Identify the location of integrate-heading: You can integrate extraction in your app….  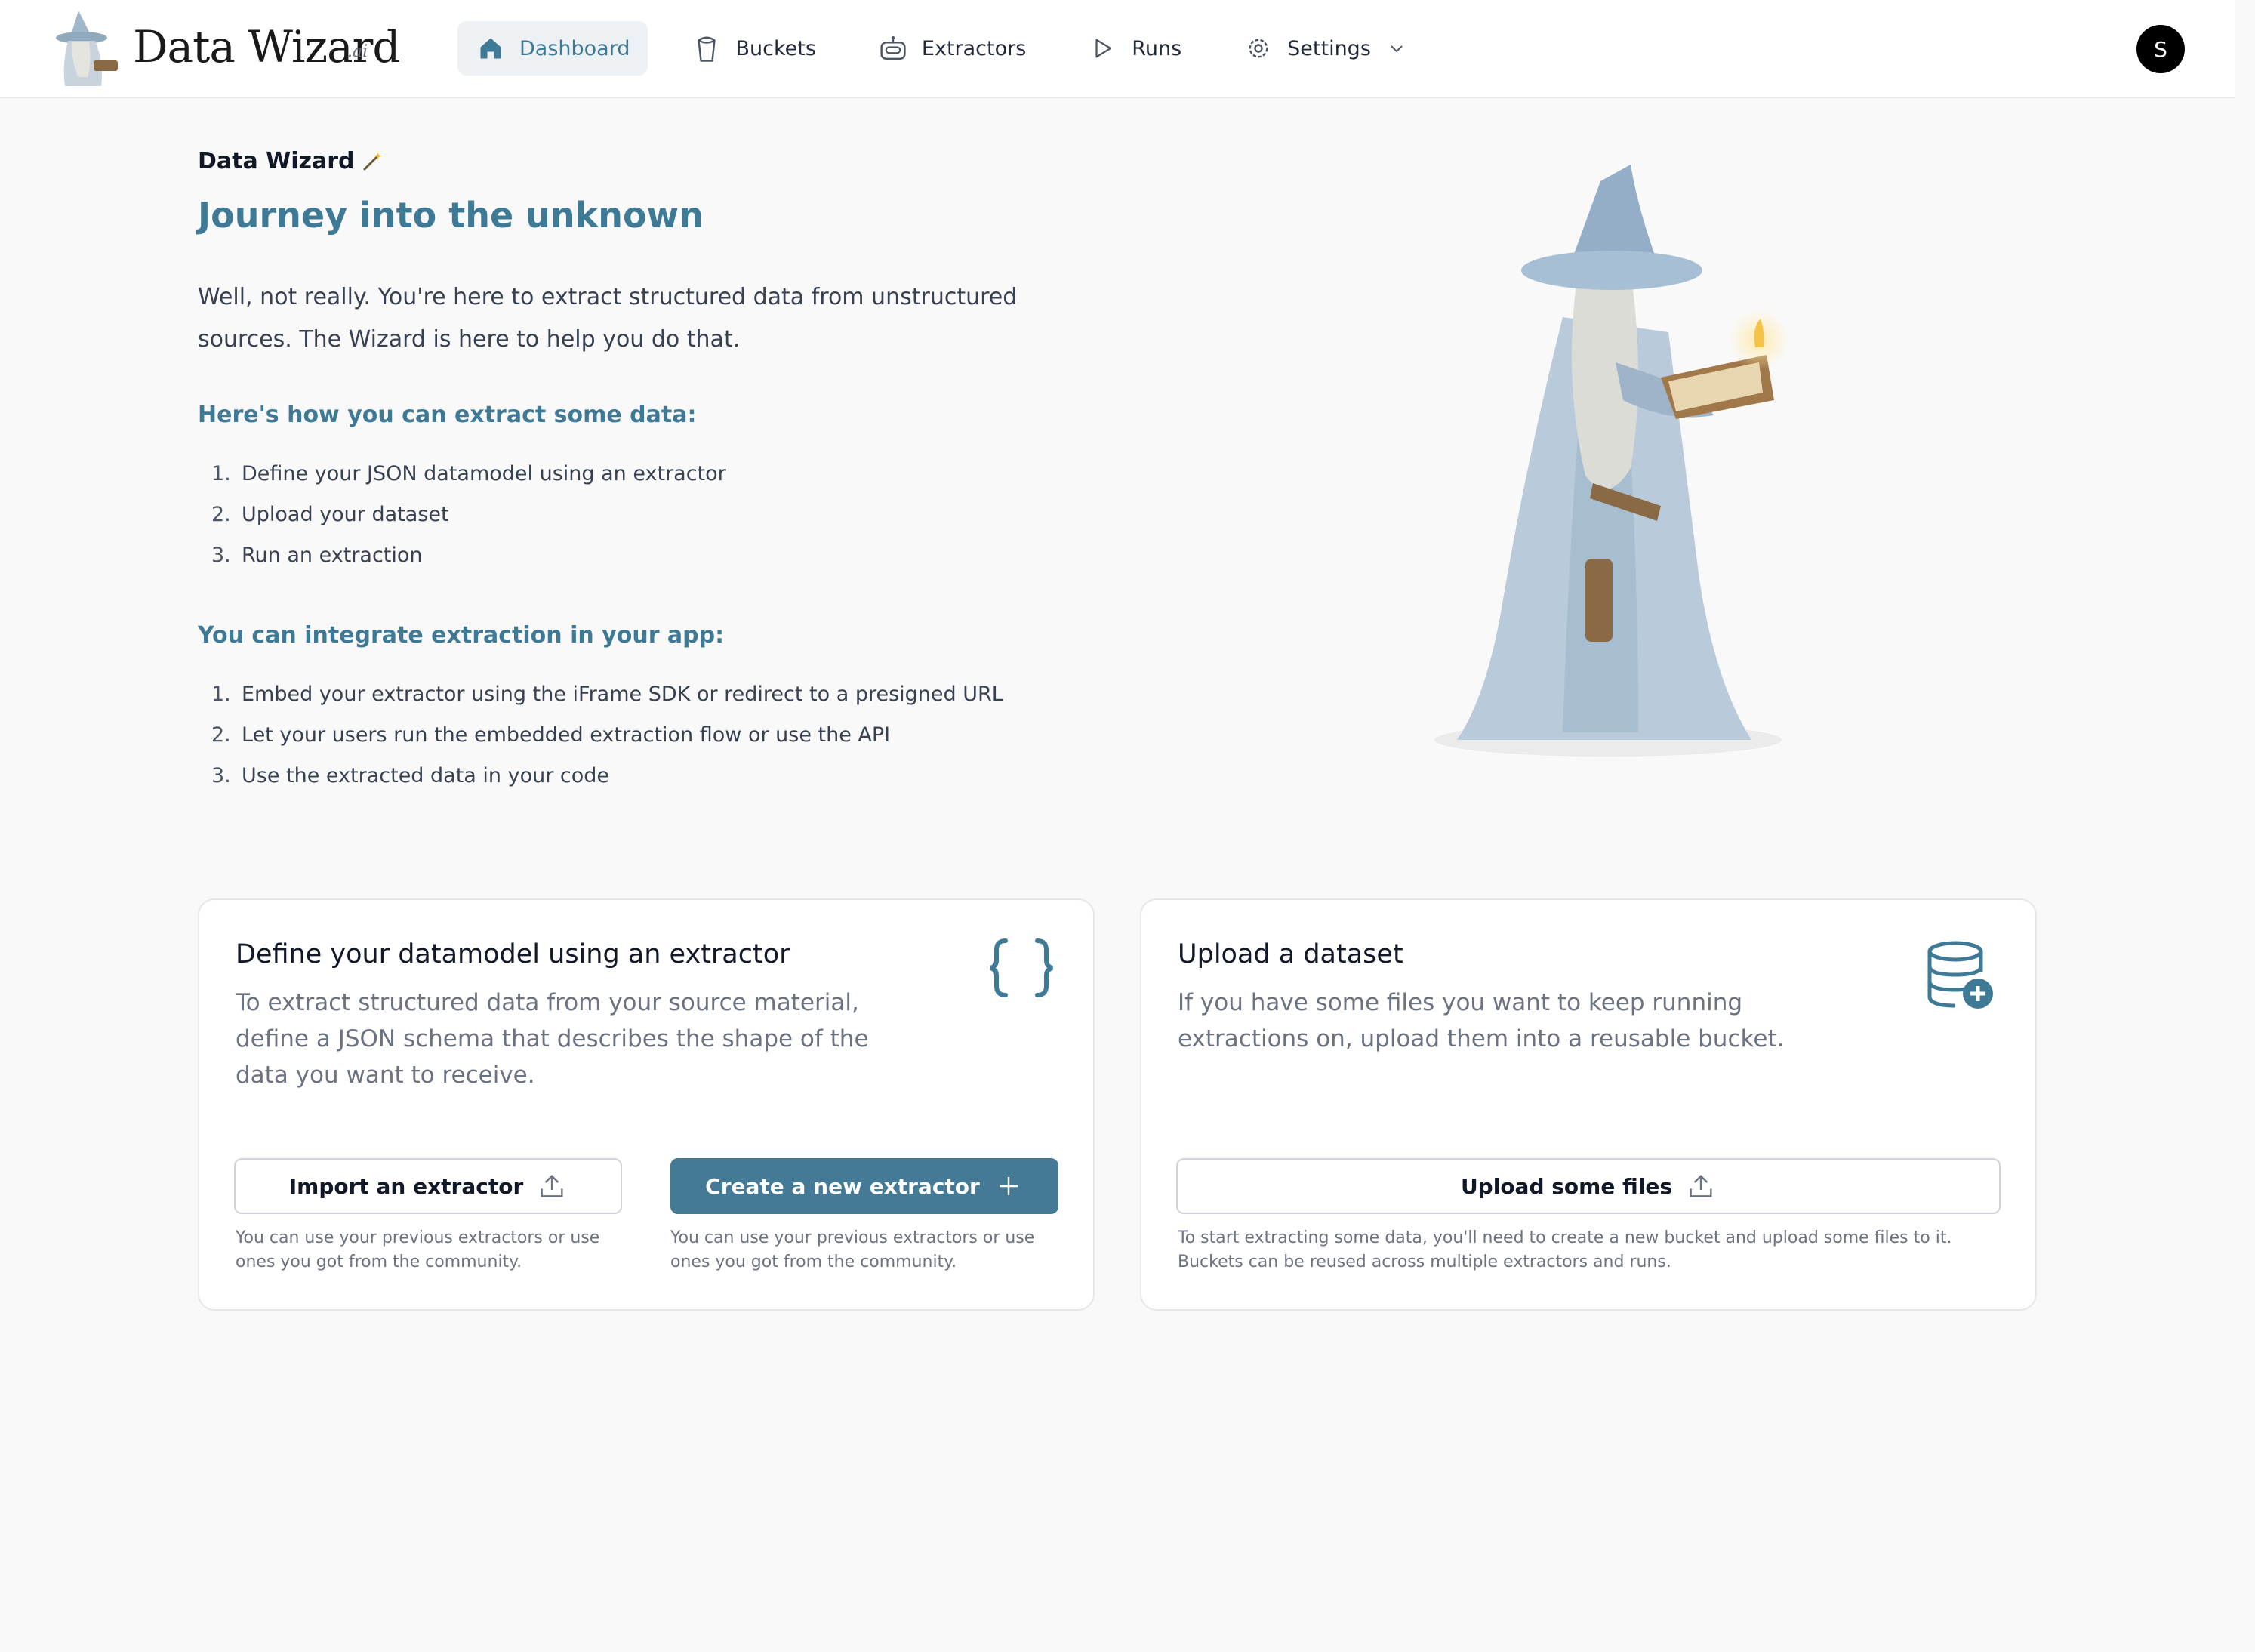
(462, 636).